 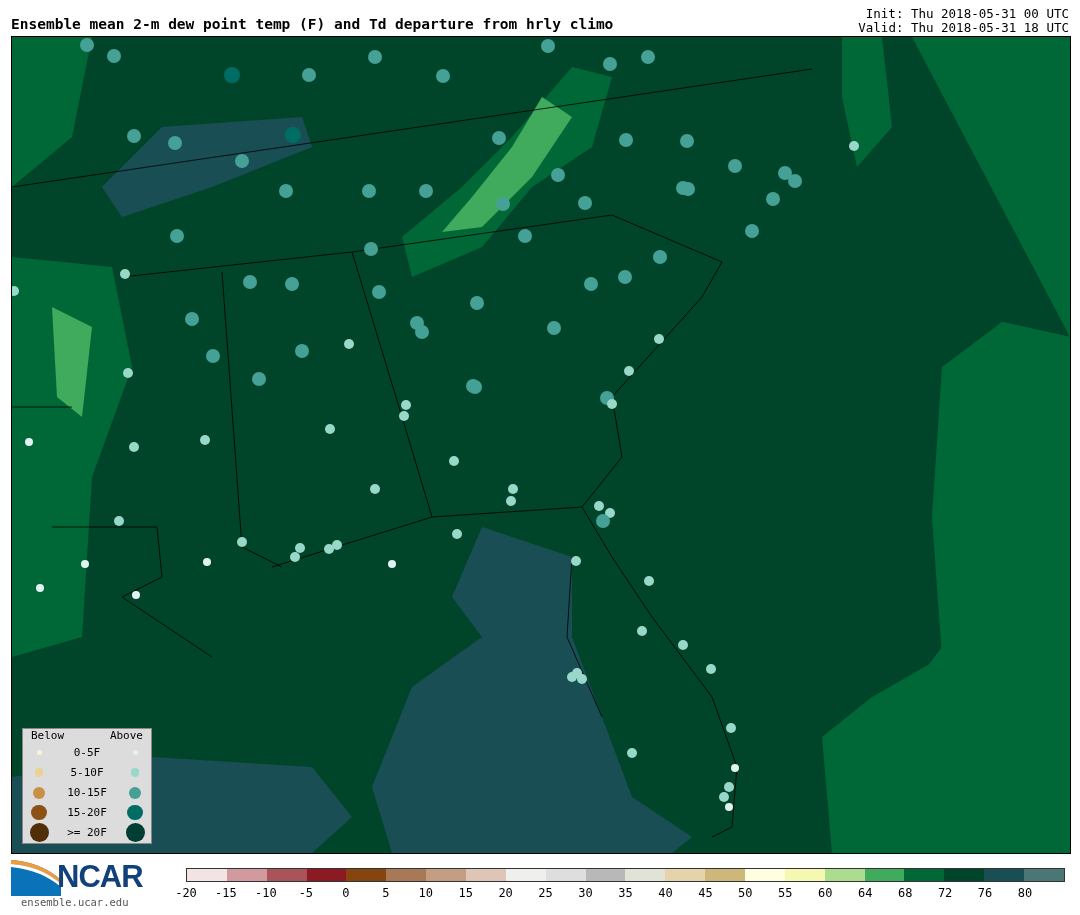 What do you see at coordinates (87, 752) in the screenshot?
I see `legend-label: 0-5F` at bounding box center [87, 752].